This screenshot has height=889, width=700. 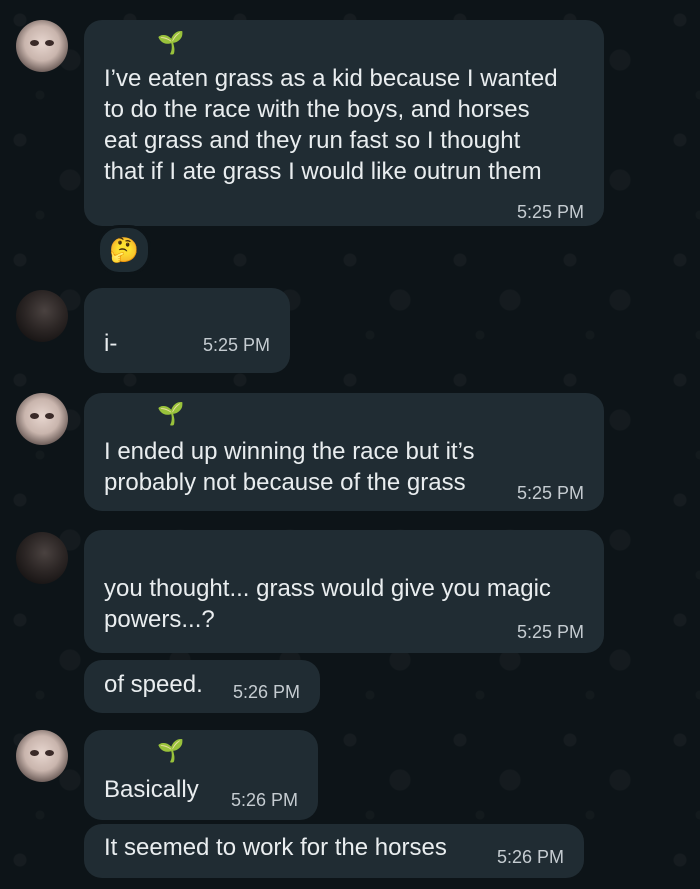 I want to click on message-bubble: It seemed to work for the horses 5:26 PM, so click(x=334, y=851).